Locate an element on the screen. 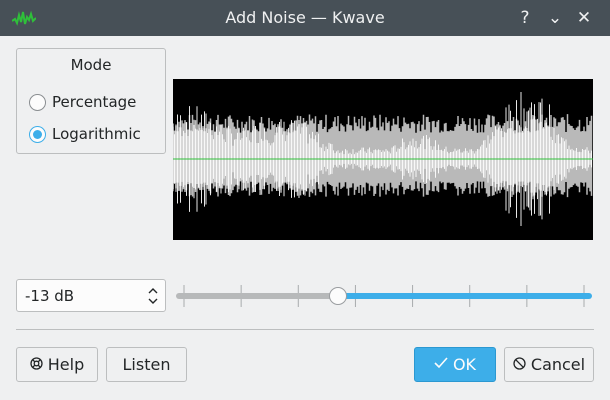  slider-track-left is located at coordinates (257, 296).